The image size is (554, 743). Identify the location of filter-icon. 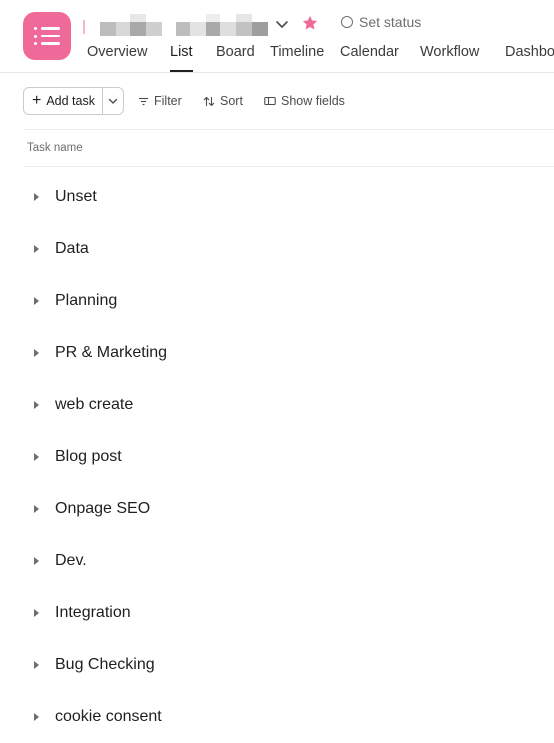
(143, 101).